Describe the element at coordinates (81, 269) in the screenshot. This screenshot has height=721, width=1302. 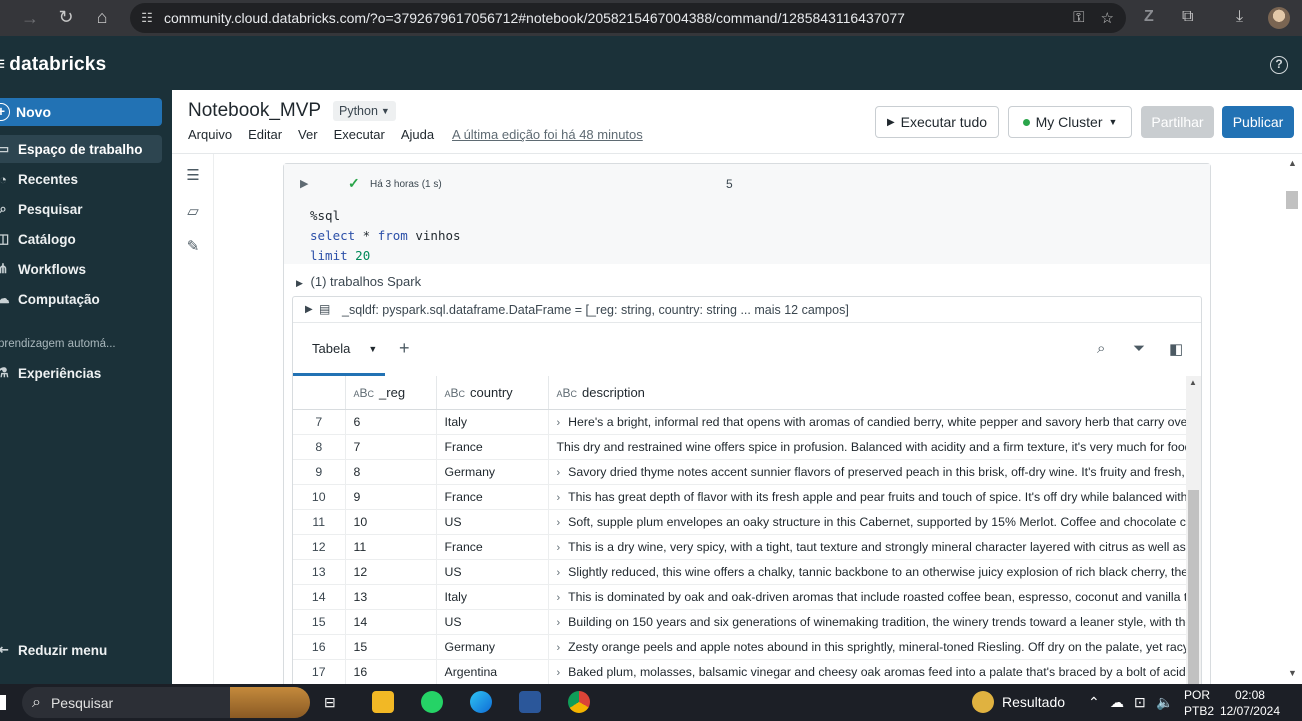
I see `sidebar-item-workflows: ⋔ Workflows` at that location.